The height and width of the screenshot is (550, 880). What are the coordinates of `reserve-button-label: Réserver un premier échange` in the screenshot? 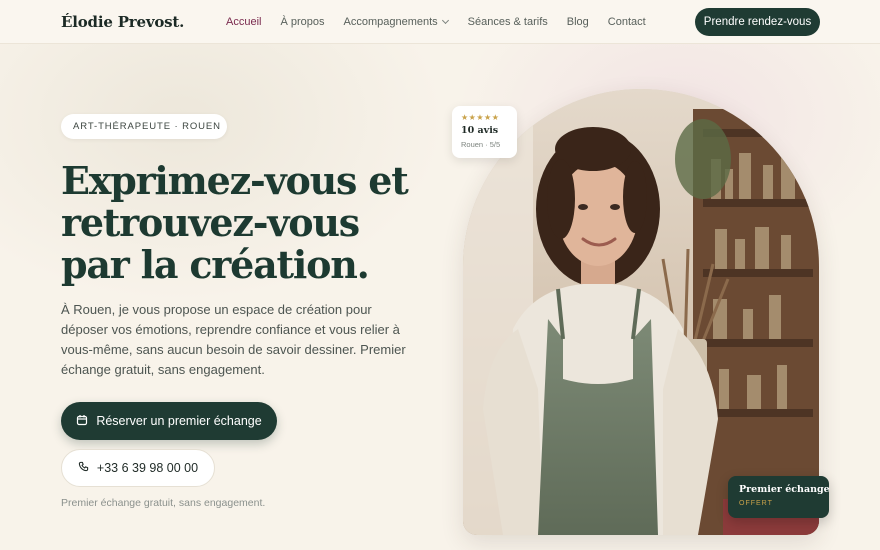 It's located at (179, 421).